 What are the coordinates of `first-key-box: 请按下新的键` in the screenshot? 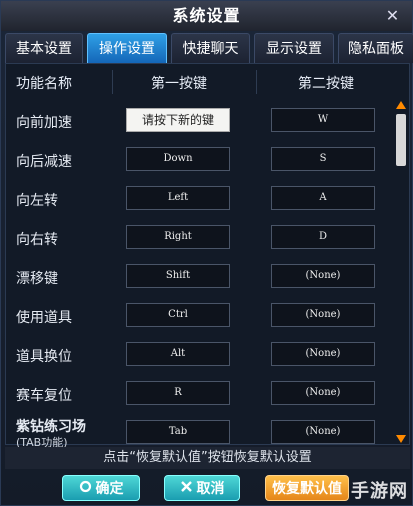 It's located at (178, 120).